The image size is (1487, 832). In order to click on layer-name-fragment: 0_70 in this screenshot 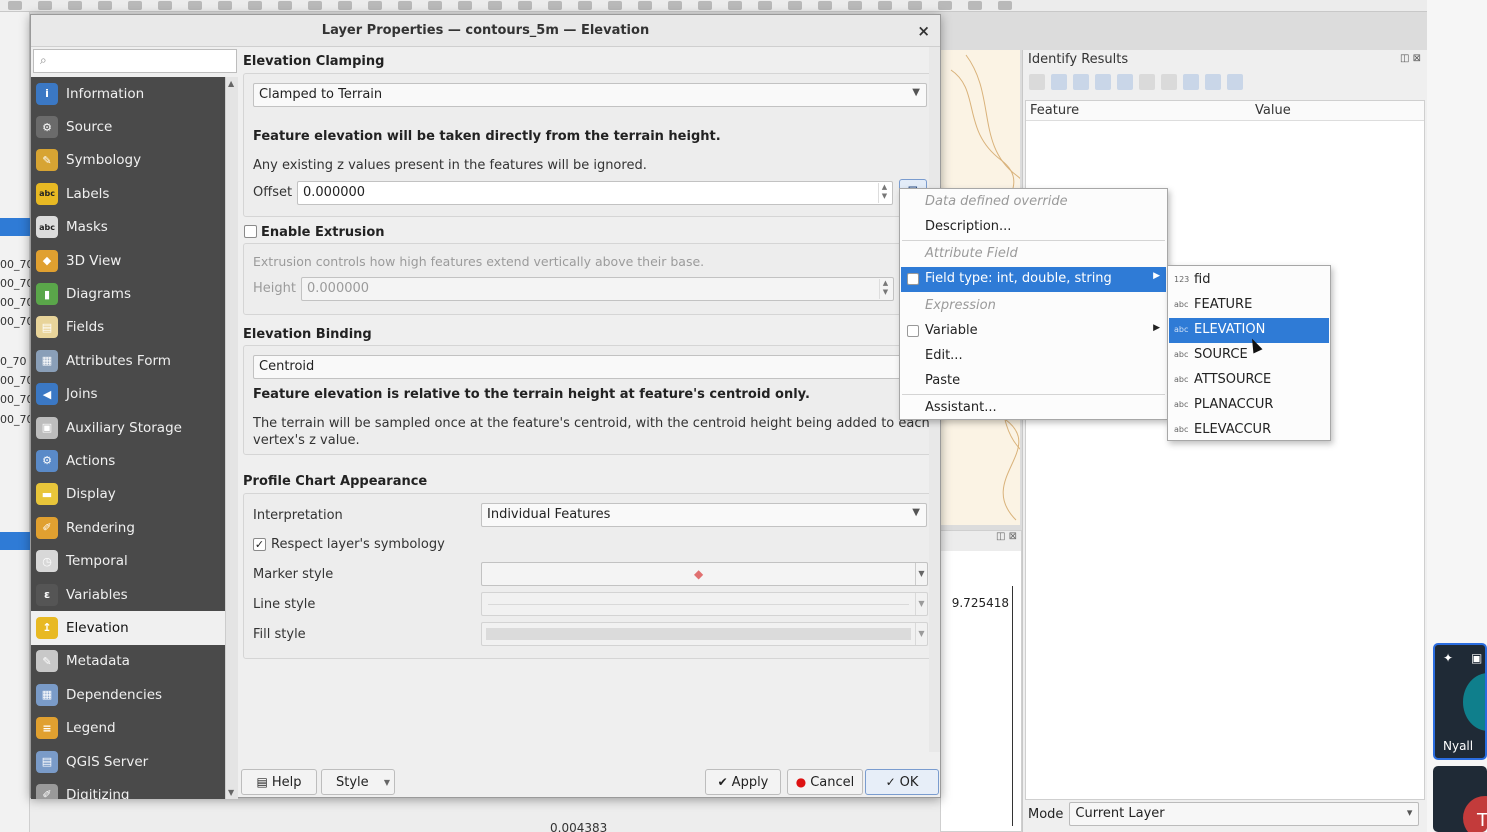, I will do `click(15, 361)`.